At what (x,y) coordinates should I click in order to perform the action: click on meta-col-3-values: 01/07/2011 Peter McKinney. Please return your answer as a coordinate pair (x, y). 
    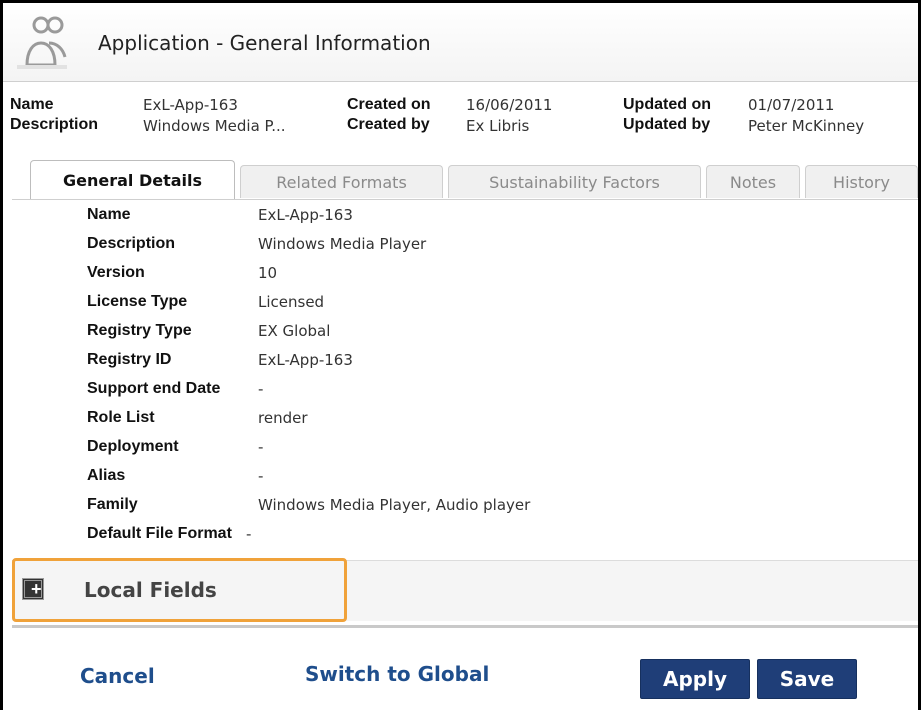
    Looking at the image, I should click on (806, 116).